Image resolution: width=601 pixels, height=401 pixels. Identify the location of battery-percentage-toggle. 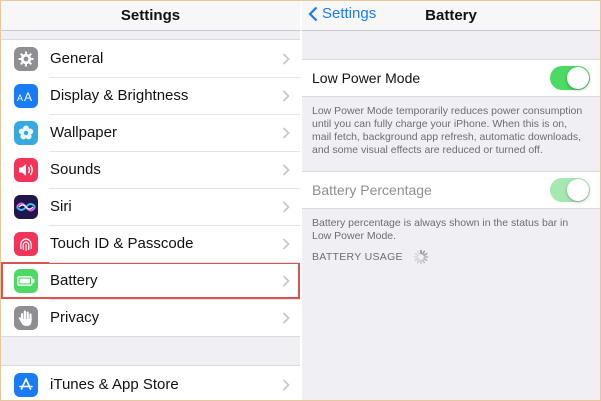
(570, 190).